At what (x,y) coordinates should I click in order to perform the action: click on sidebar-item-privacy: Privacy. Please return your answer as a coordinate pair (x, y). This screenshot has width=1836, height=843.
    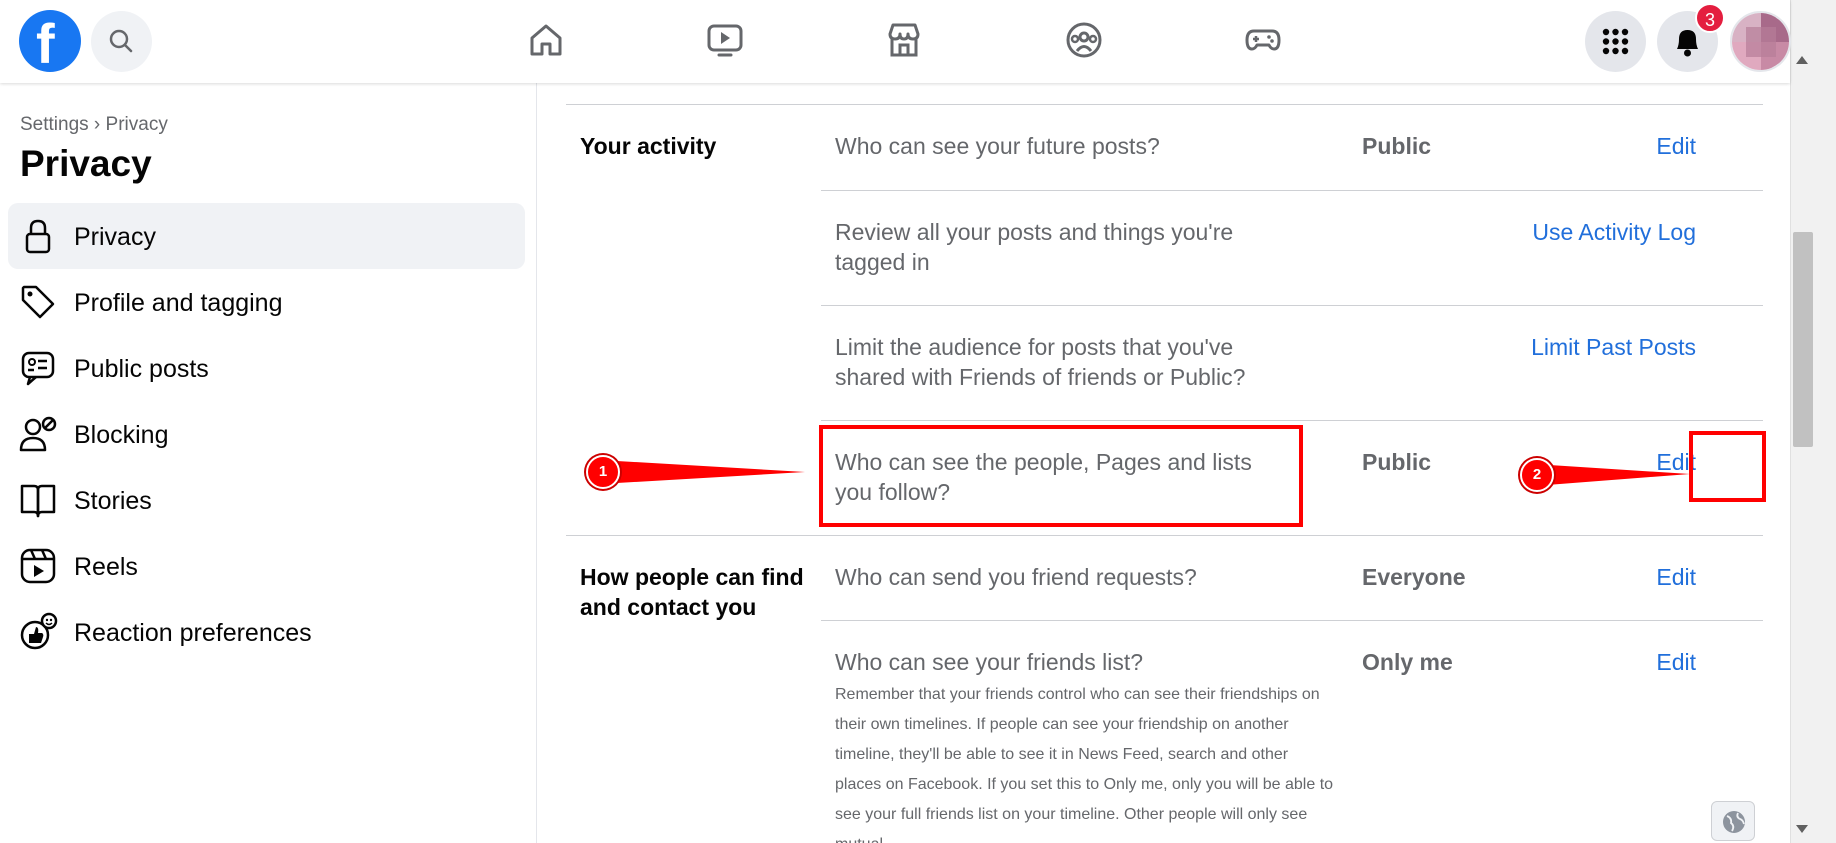
    Looking at the image, I should click on (266, 236).